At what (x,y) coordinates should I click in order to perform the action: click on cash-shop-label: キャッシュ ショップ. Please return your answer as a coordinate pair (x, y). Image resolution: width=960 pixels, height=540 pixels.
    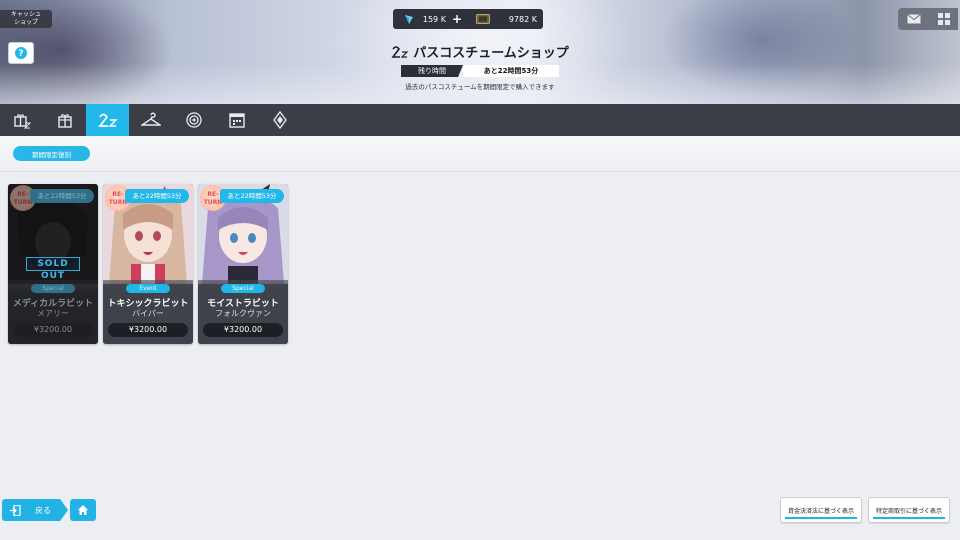
    Looking at the image, I should click on (25, 18).